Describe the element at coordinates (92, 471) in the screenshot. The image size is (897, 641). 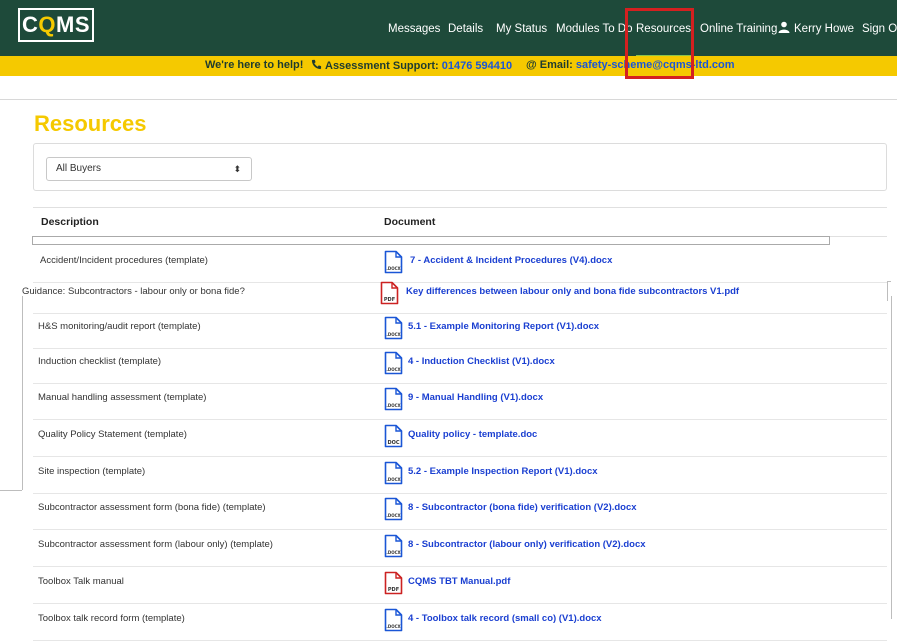
I see `row-description: Site inspection (template)` at that location.